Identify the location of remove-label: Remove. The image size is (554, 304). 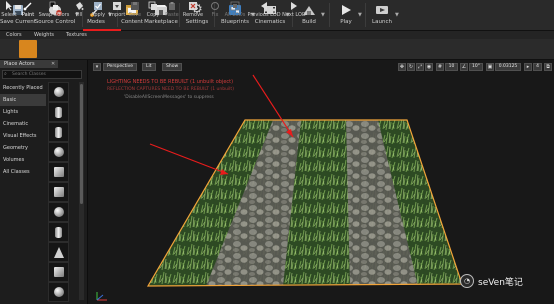
(193, 15).